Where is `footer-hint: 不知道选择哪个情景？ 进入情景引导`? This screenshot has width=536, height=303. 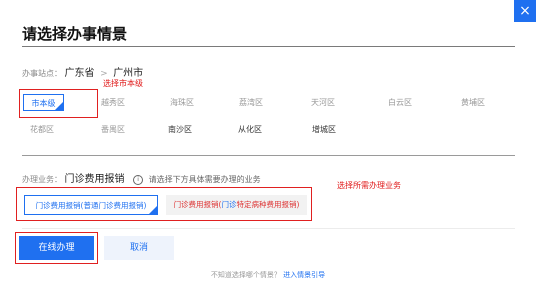
footer-hint: 不知道选择哪个情景？ 进入情景引导 is located at coordinates (268, 275).